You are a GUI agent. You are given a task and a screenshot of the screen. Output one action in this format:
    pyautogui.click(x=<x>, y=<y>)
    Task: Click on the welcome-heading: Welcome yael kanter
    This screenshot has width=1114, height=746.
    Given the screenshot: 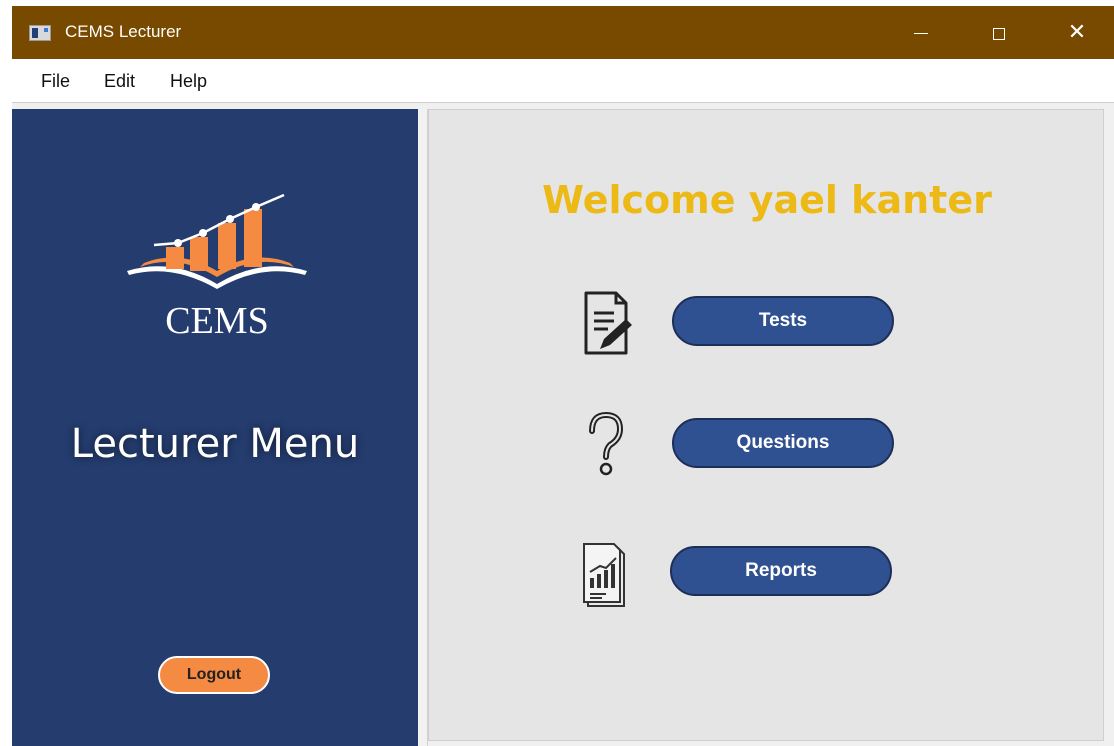 What is the action you would take?
    pyautogui.click(x=767, y=200)
    